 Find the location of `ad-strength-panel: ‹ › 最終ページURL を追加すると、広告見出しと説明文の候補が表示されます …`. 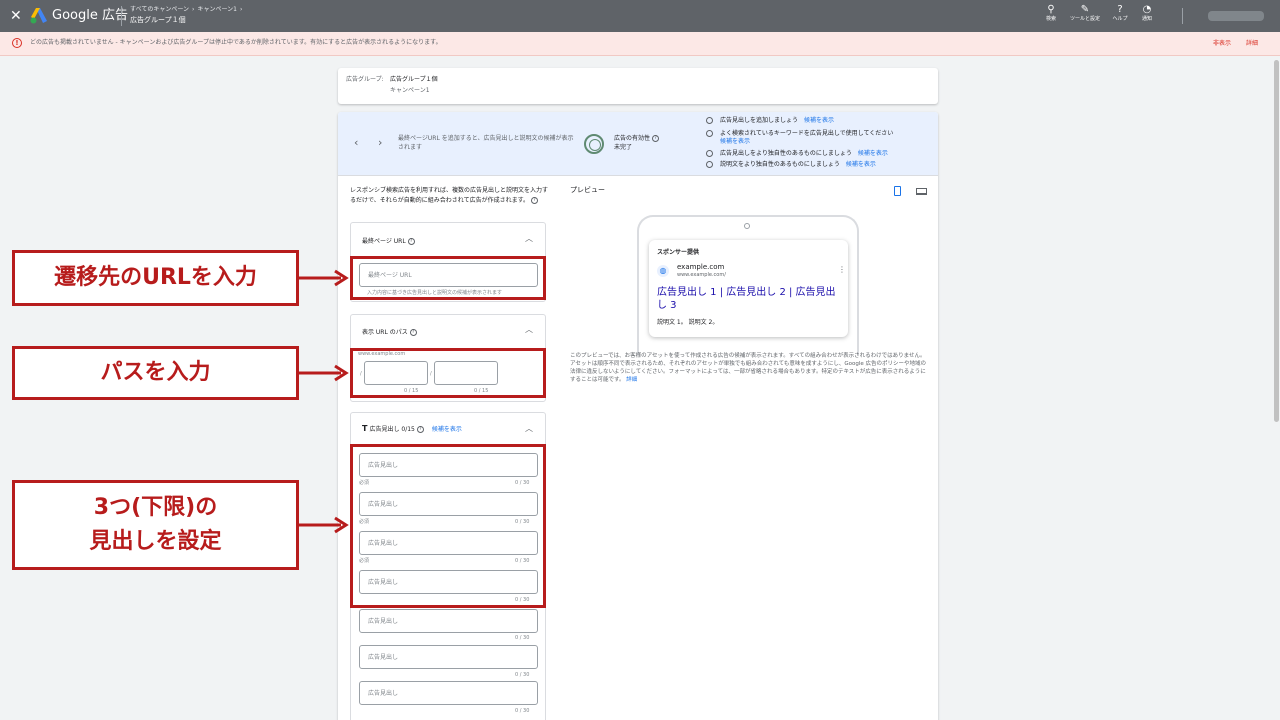

ad-strength-panel: ‹ › 最終ページURL を追加すると、広告見出しと説明文の候補が表示されます … is located at coordinates (638, 144).